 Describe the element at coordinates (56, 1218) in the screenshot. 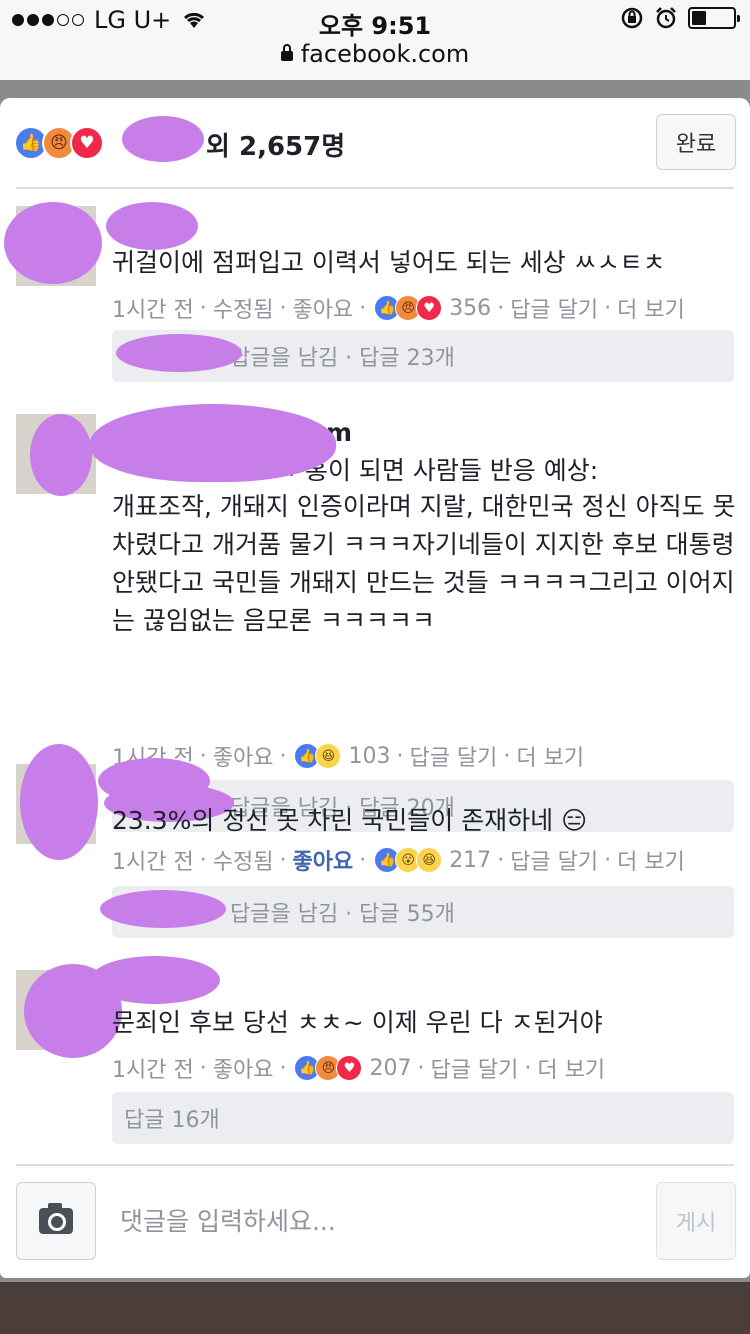

I see `camera-icon` at that location.